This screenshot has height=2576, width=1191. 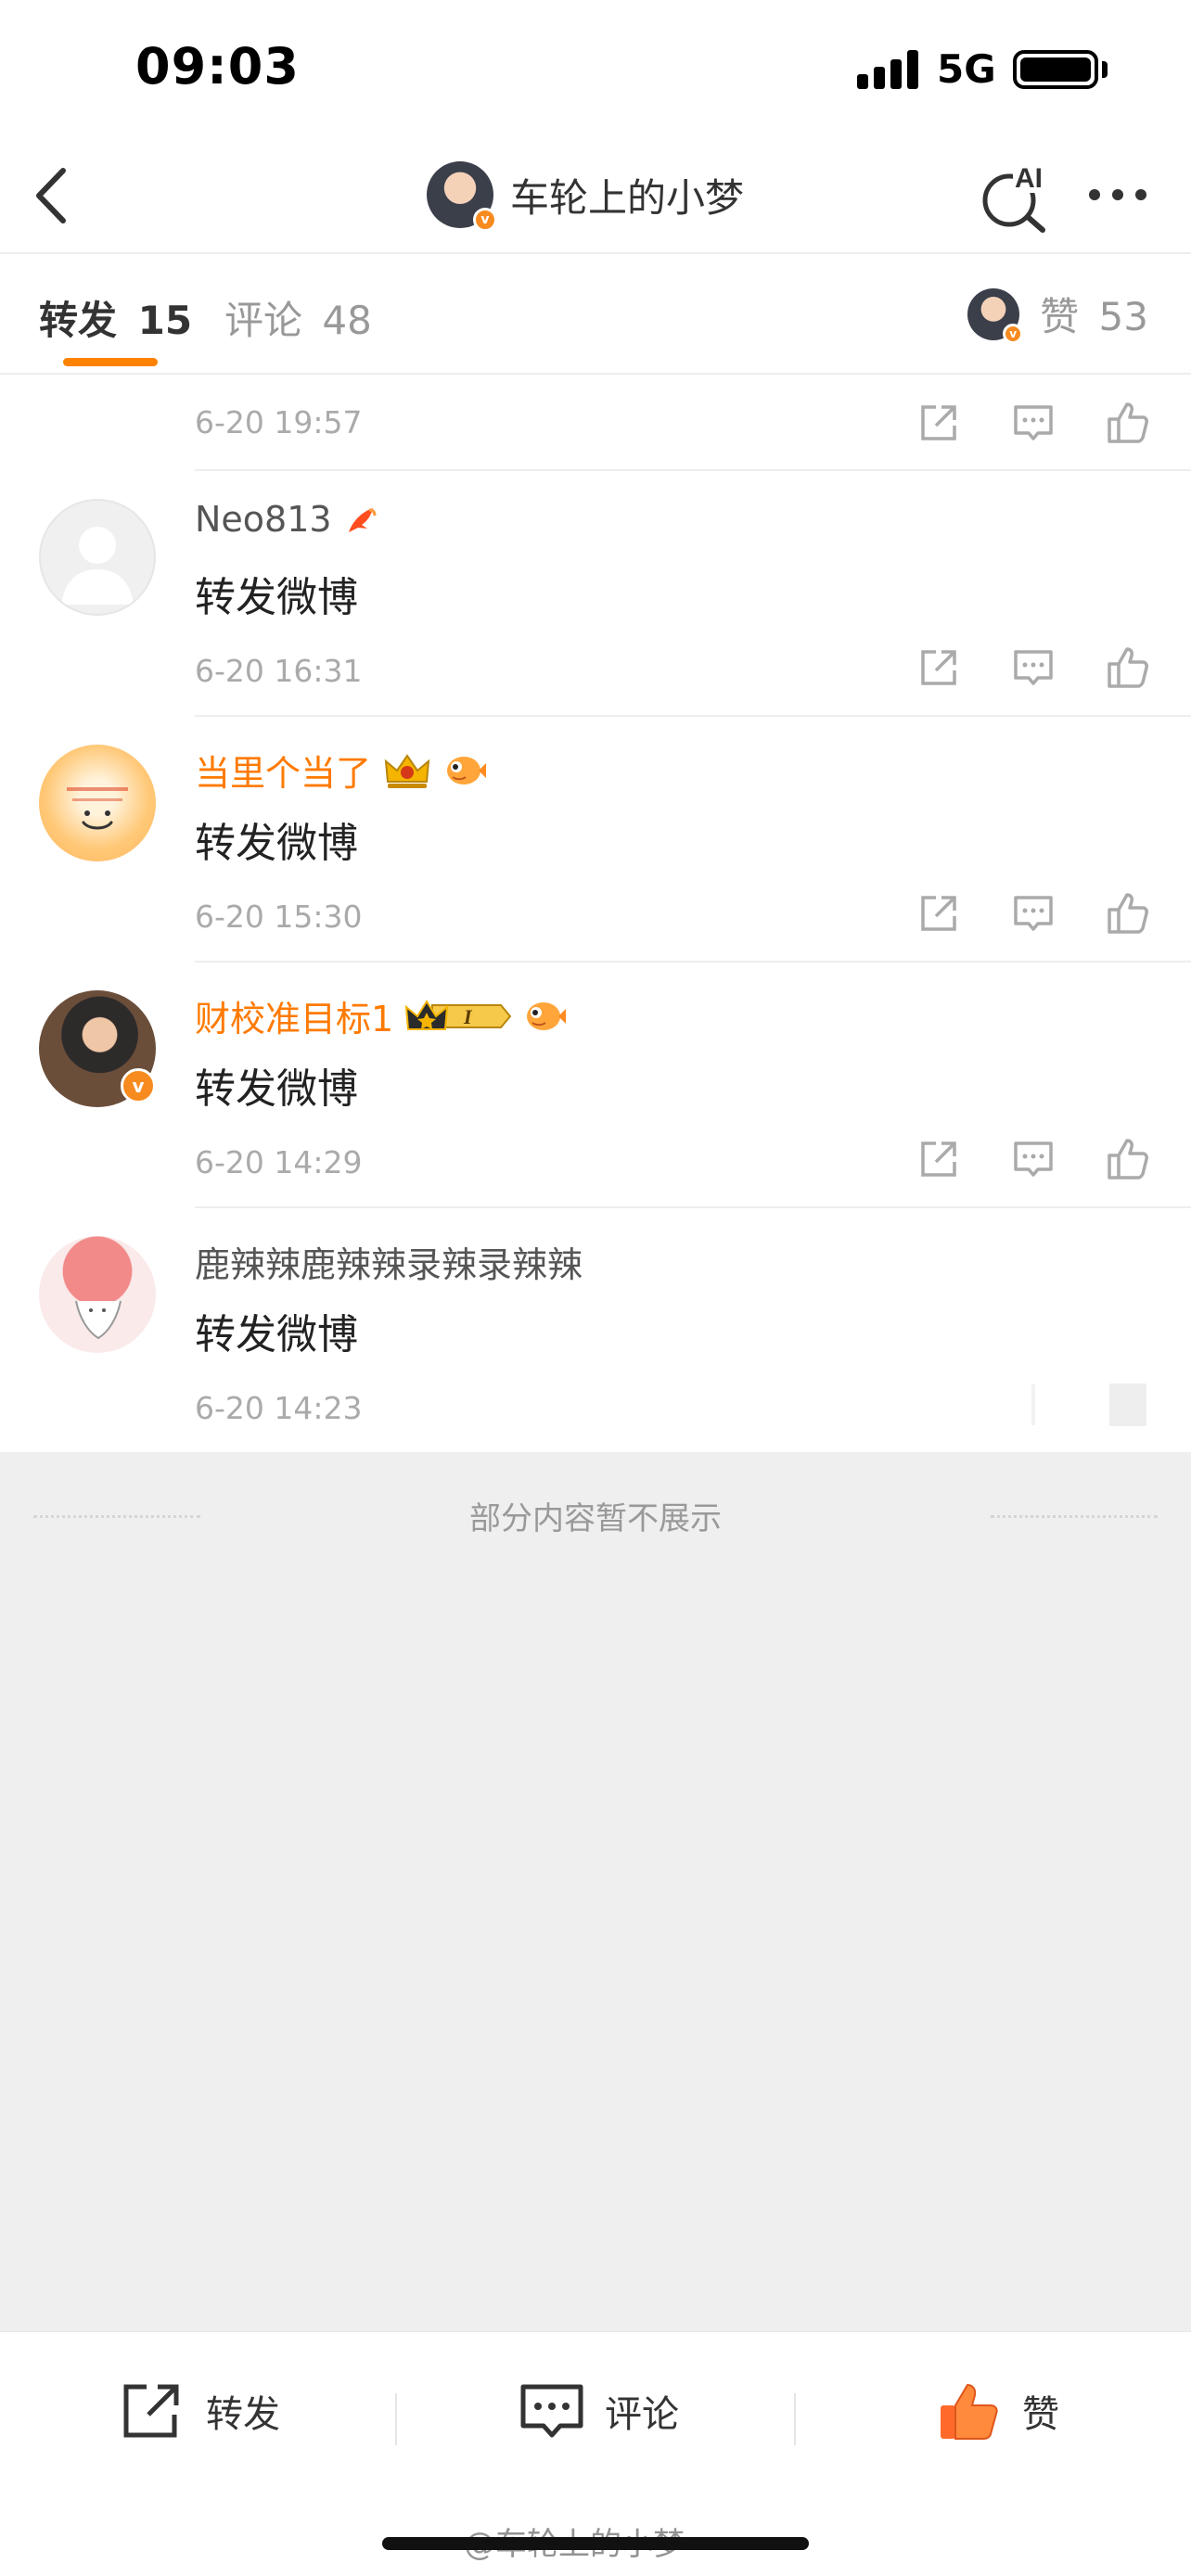 What do you see at coordinates (693, 423) in the screenshot?
I see `list-item: 6-20 19:57` at bounding box center [693, 423].